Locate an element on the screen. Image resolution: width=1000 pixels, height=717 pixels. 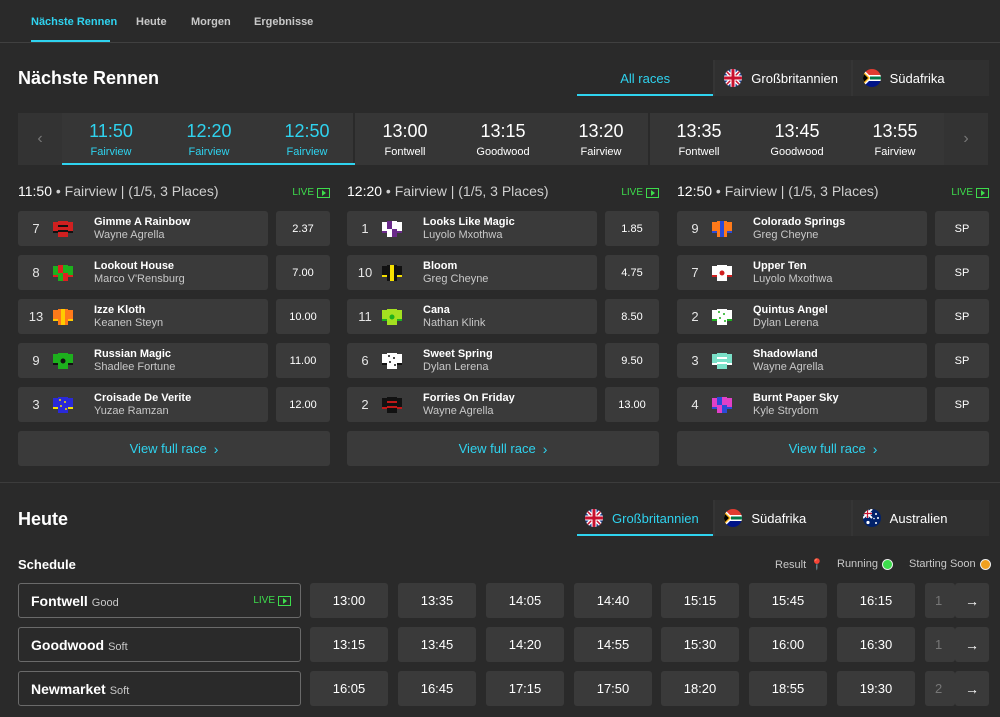
race-slot: 12:50 Fairview is located at coordinates (307, 139).